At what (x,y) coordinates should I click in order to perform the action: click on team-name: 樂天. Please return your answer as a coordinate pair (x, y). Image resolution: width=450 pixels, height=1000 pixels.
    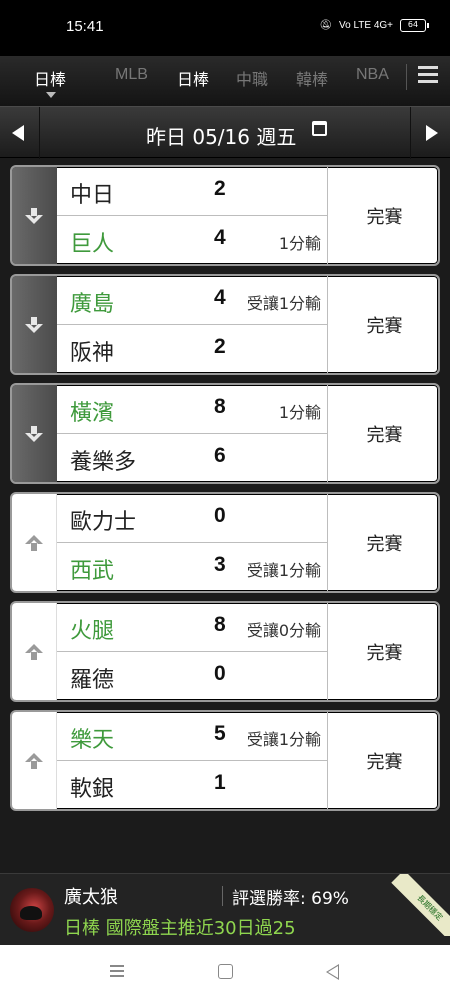
    Looking at the image, I should click on (92, 740).